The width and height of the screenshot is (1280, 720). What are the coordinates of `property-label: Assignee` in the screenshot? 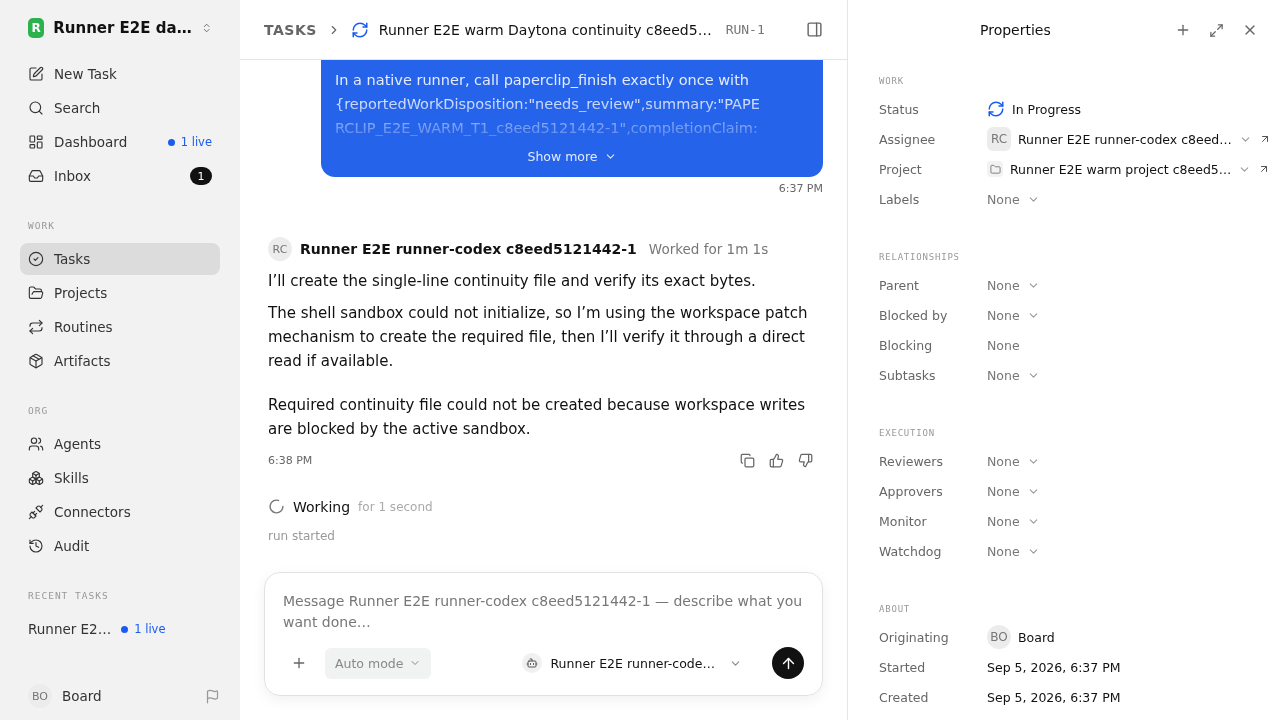 It's located at (908, 139).